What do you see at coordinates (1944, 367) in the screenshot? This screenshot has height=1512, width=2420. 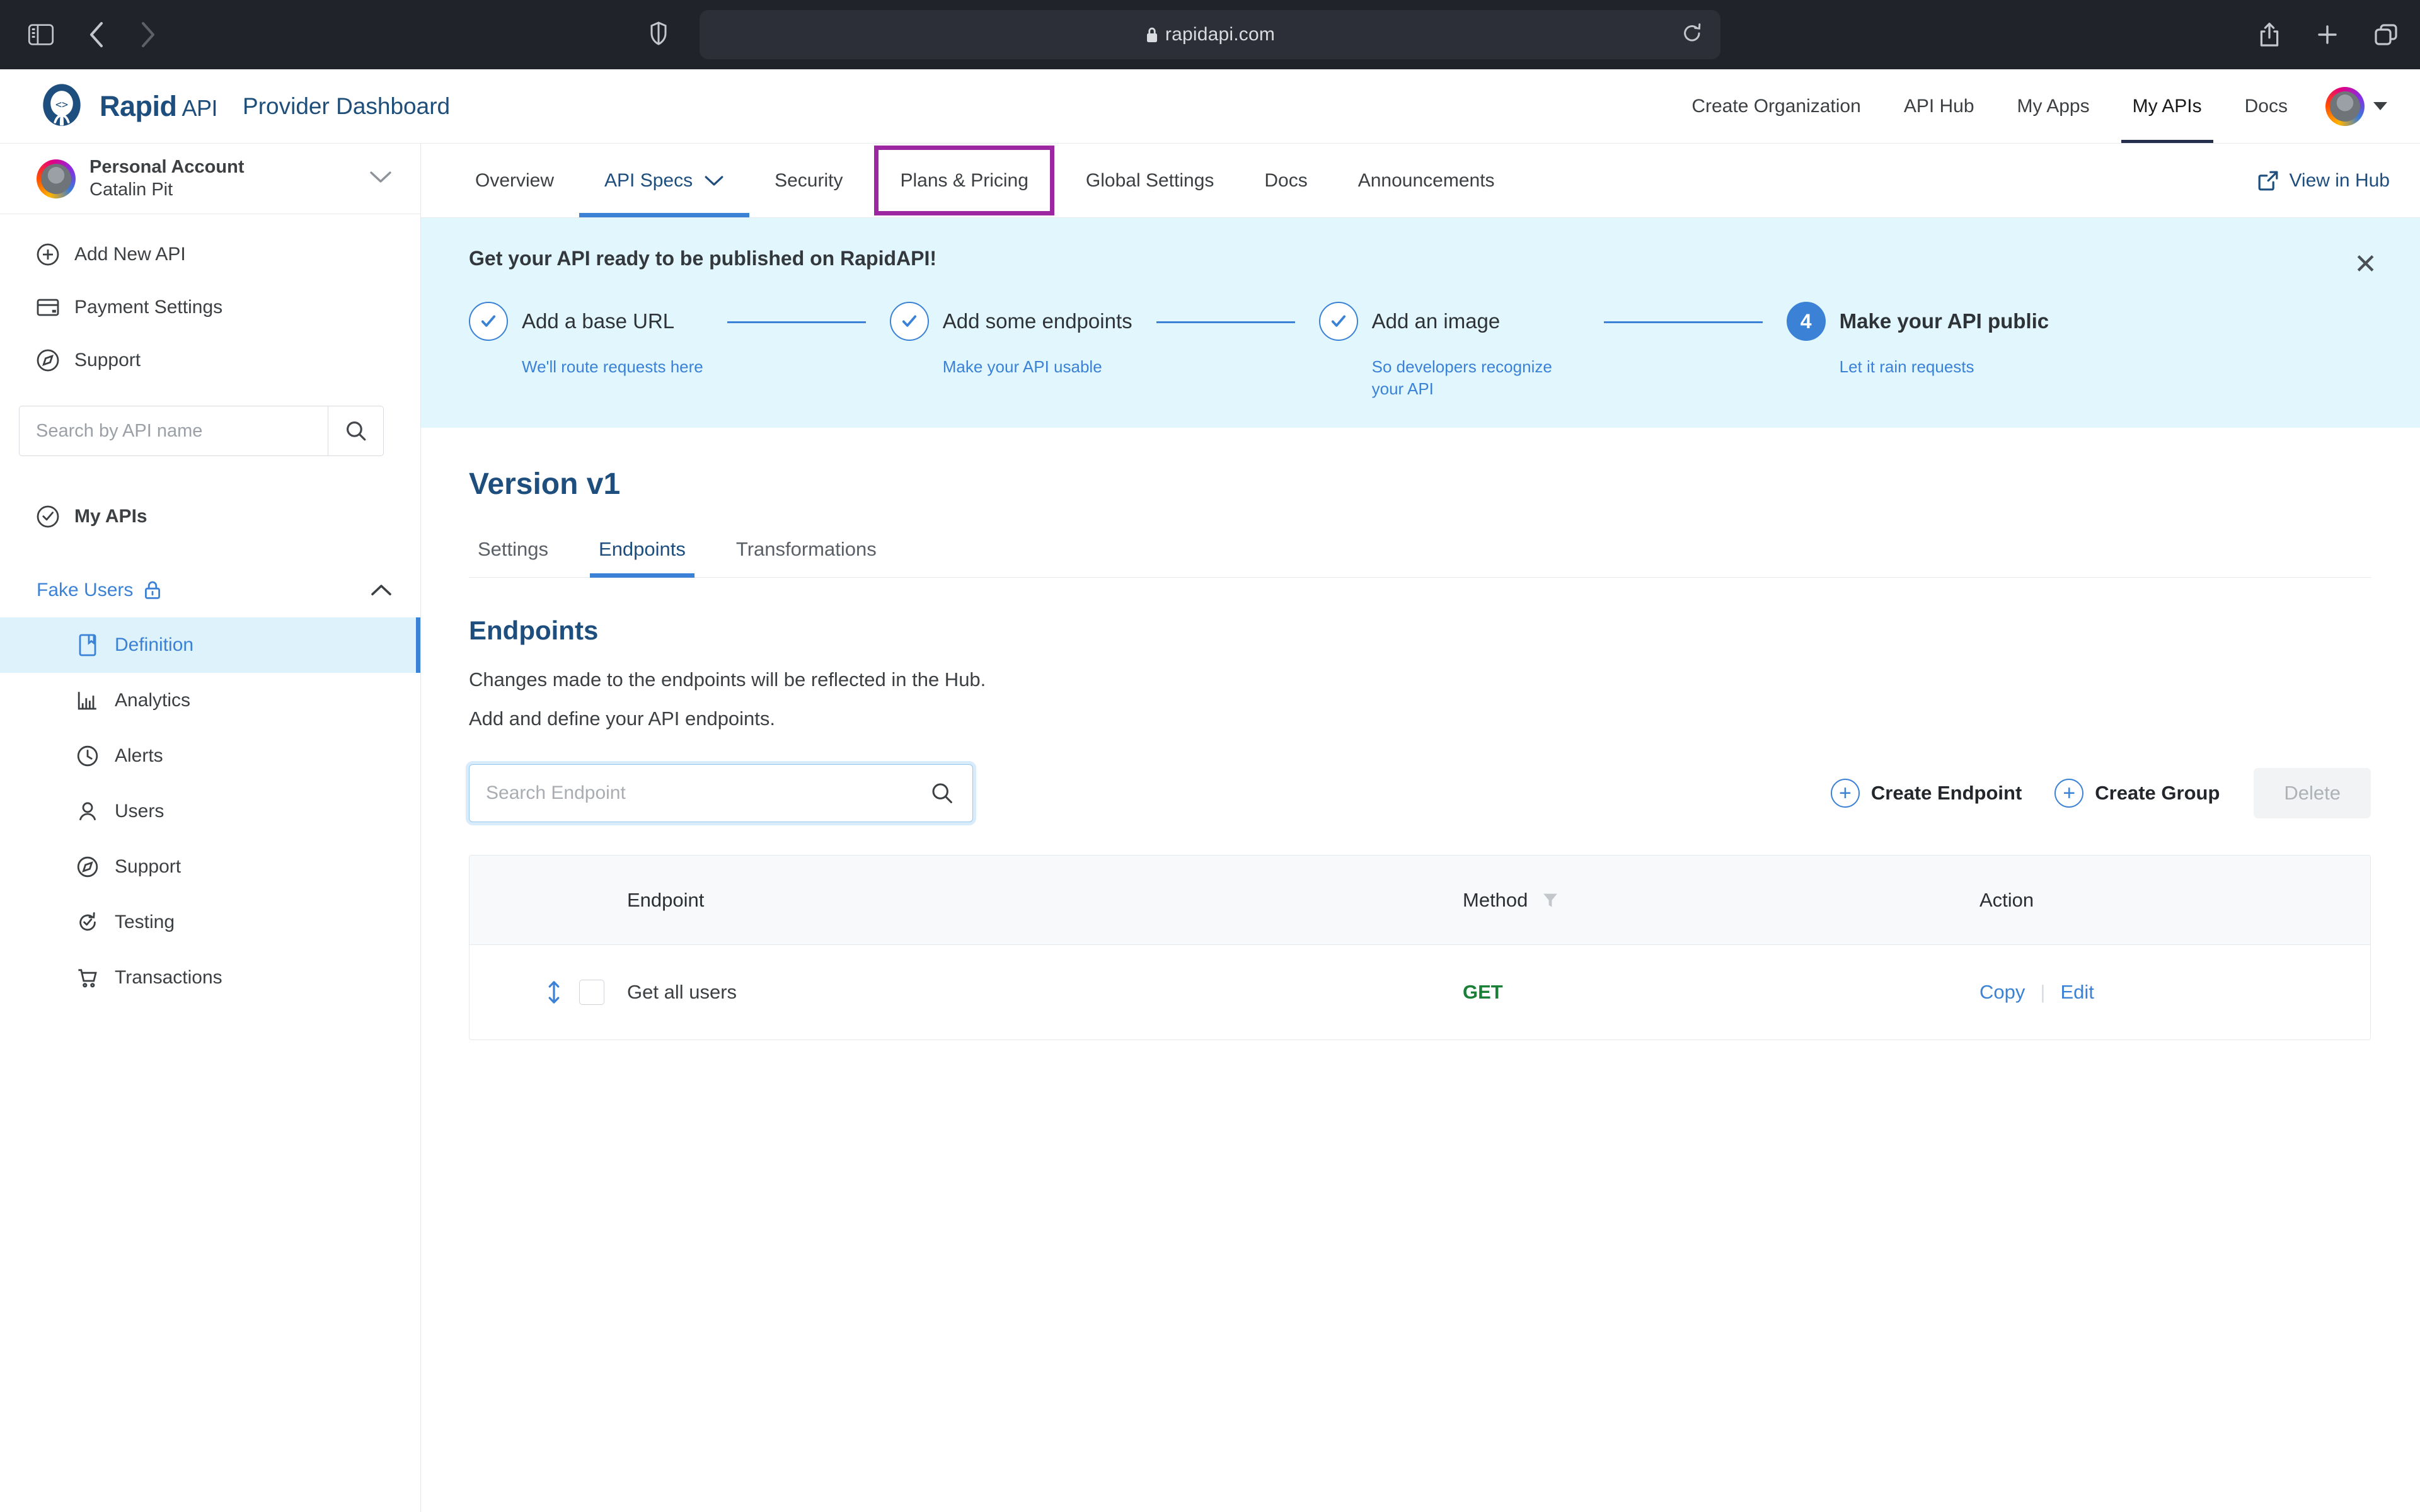 I see `step-sub-label: Let it rain requests` at bounding box center [1944, 367].